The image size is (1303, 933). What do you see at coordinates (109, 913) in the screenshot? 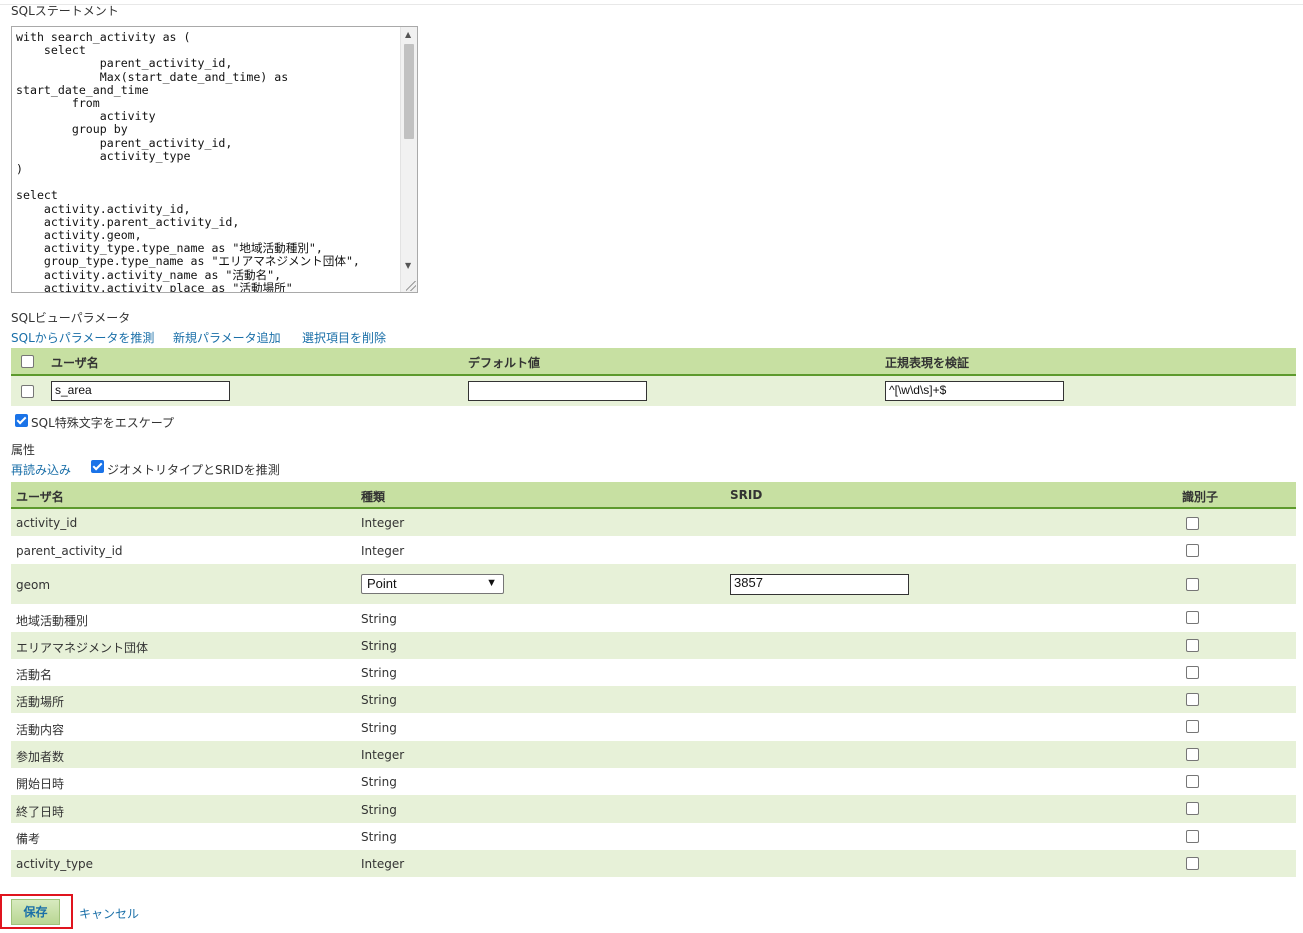
I see `cancel-link: キャンセル` at bounding box center [109, 913].